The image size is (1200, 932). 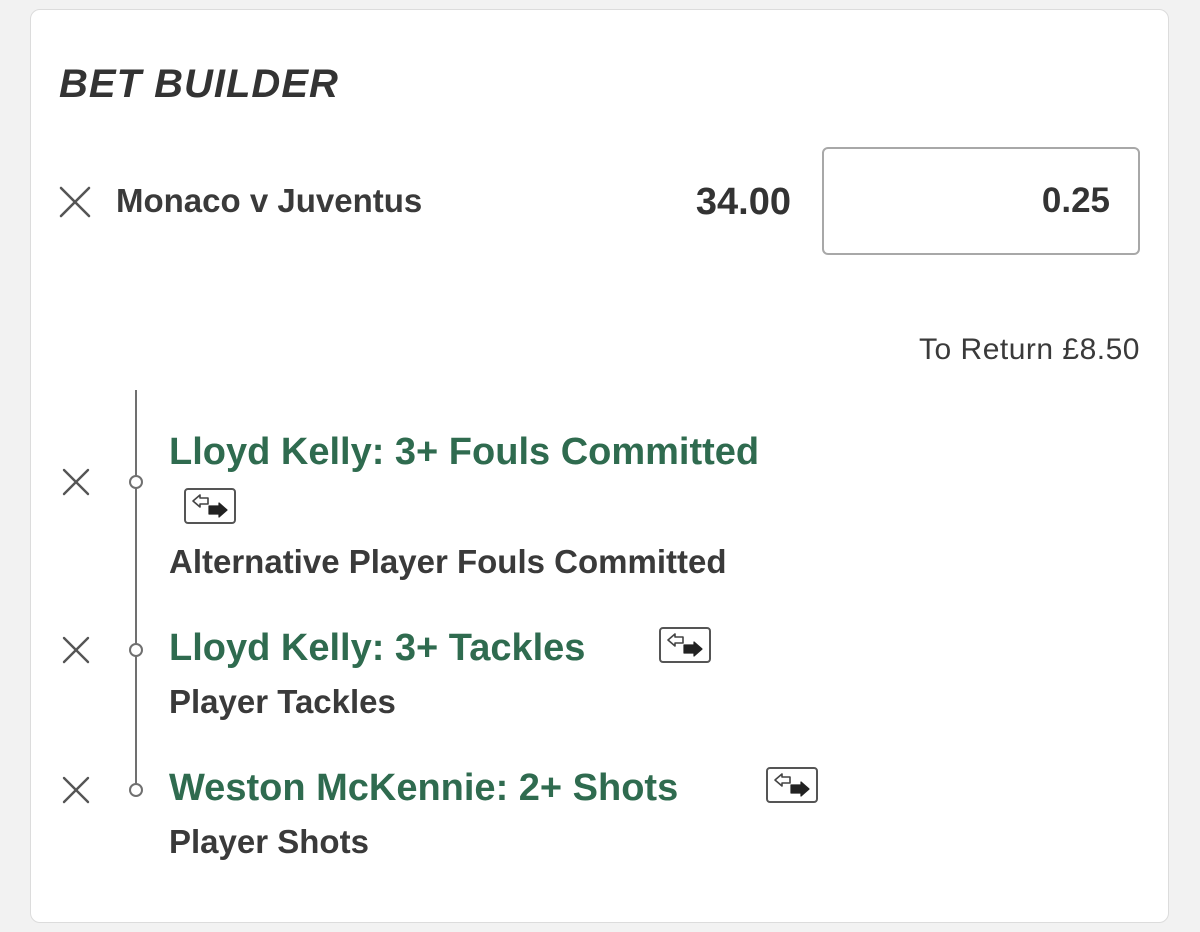 What do you see at coordinates (136, 587) in the screenshot?
I see `selection-timeline` at bounding box center [136, 587].